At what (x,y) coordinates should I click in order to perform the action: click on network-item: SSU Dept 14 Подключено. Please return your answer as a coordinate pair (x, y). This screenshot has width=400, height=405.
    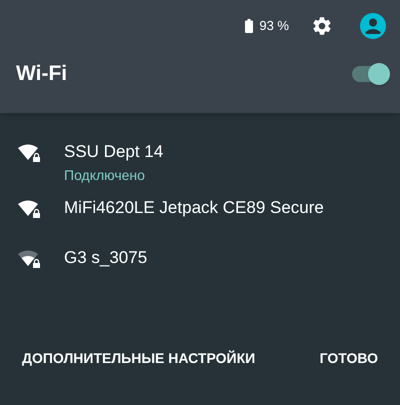
    Looking at the image, I should click on (200, 169).